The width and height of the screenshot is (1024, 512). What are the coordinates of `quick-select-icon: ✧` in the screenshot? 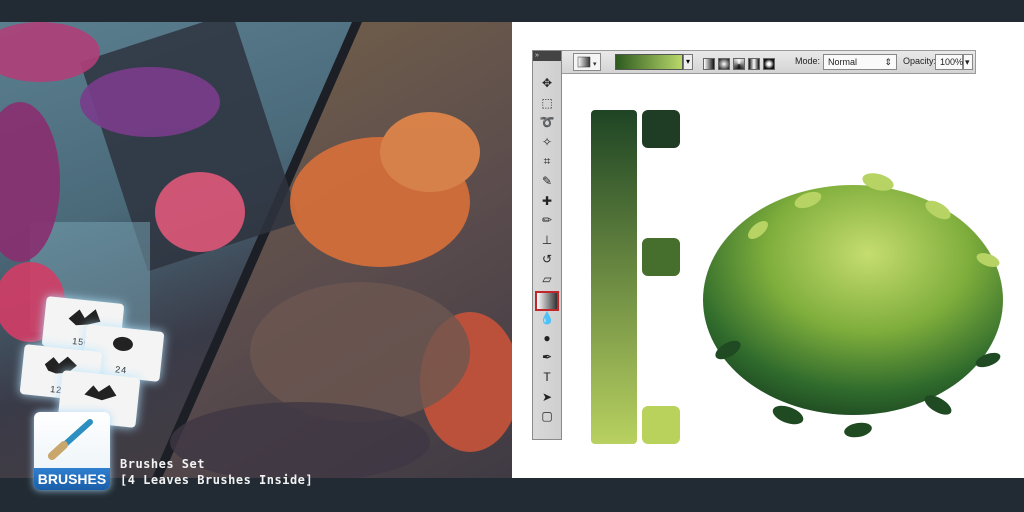 It's located at (547, 142).